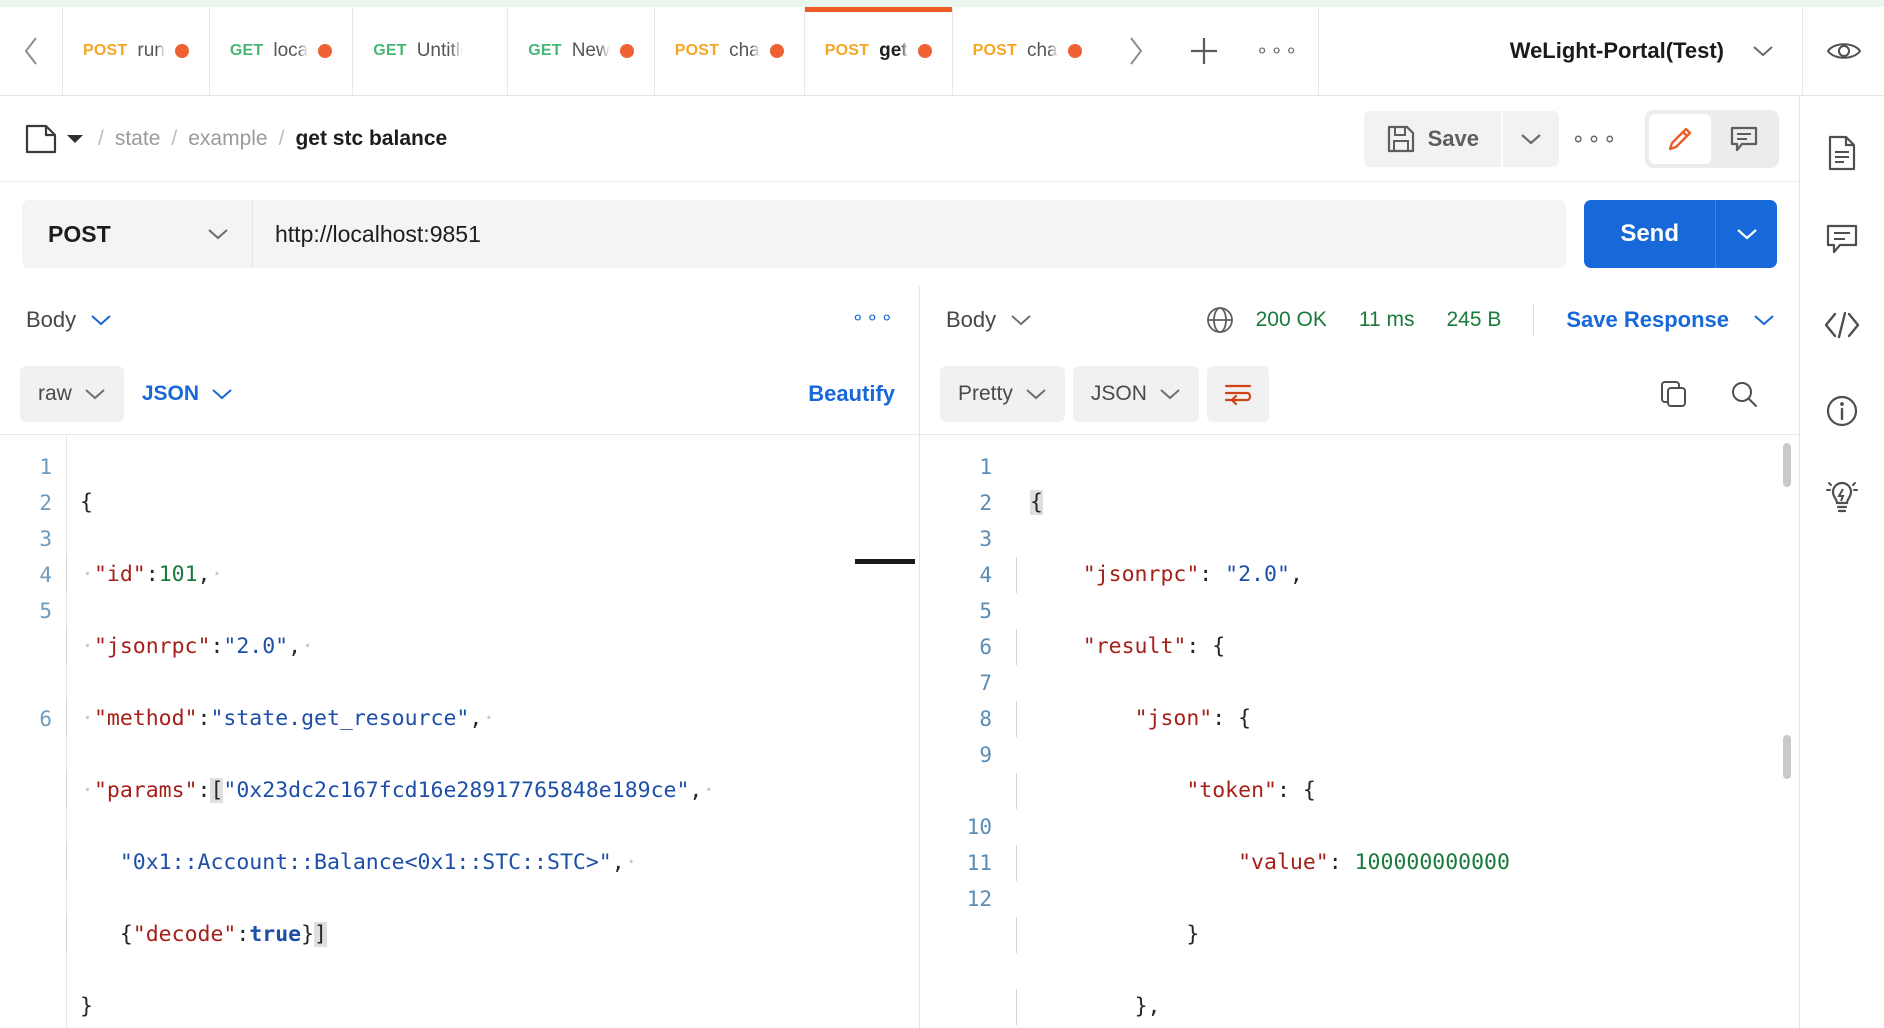  I want to click on beautify-button: Beautify, so click(851, 394).